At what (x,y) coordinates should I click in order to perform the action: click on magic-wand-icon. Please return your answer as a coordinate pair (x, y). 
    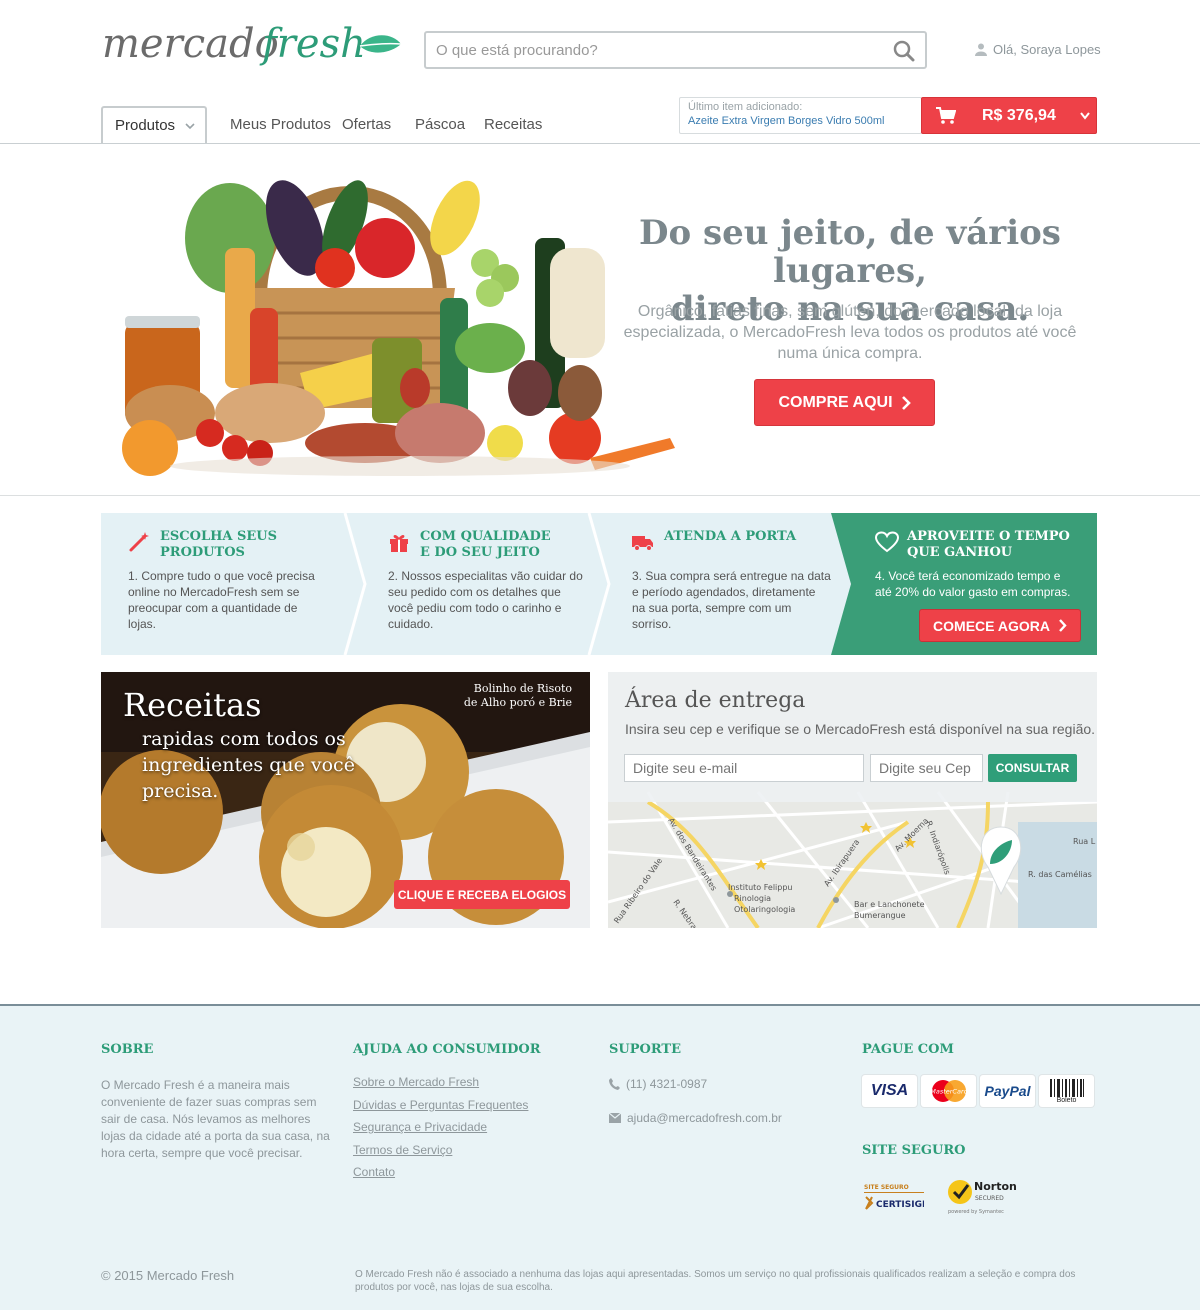
    Looking at the image, I should click on (139, 542).